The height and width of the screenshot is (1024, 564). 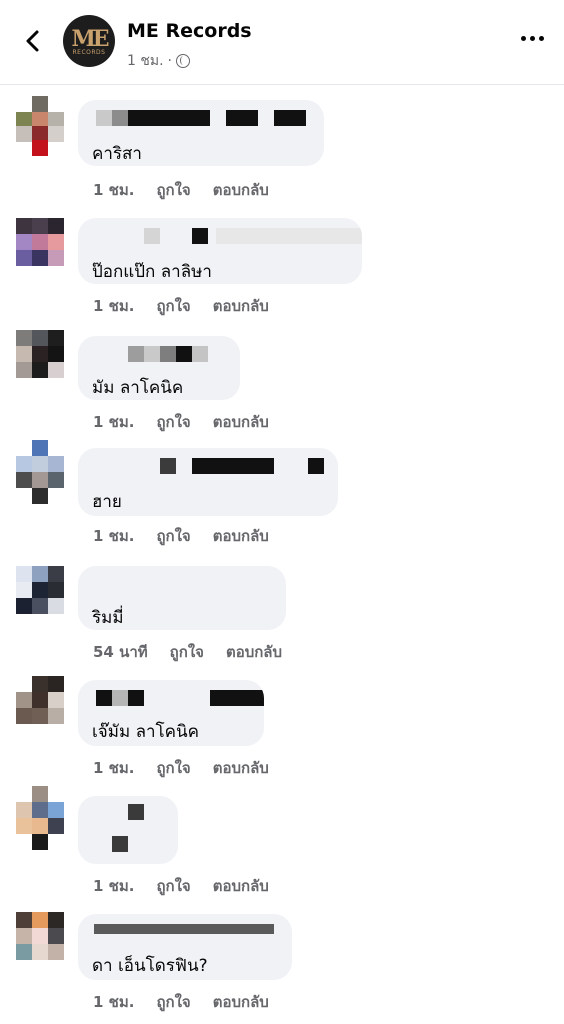 What do you see at coordinates (145, 61) in the screenshot?
I see `post-time: 1 ชม.` at bounding box center [145, 61].